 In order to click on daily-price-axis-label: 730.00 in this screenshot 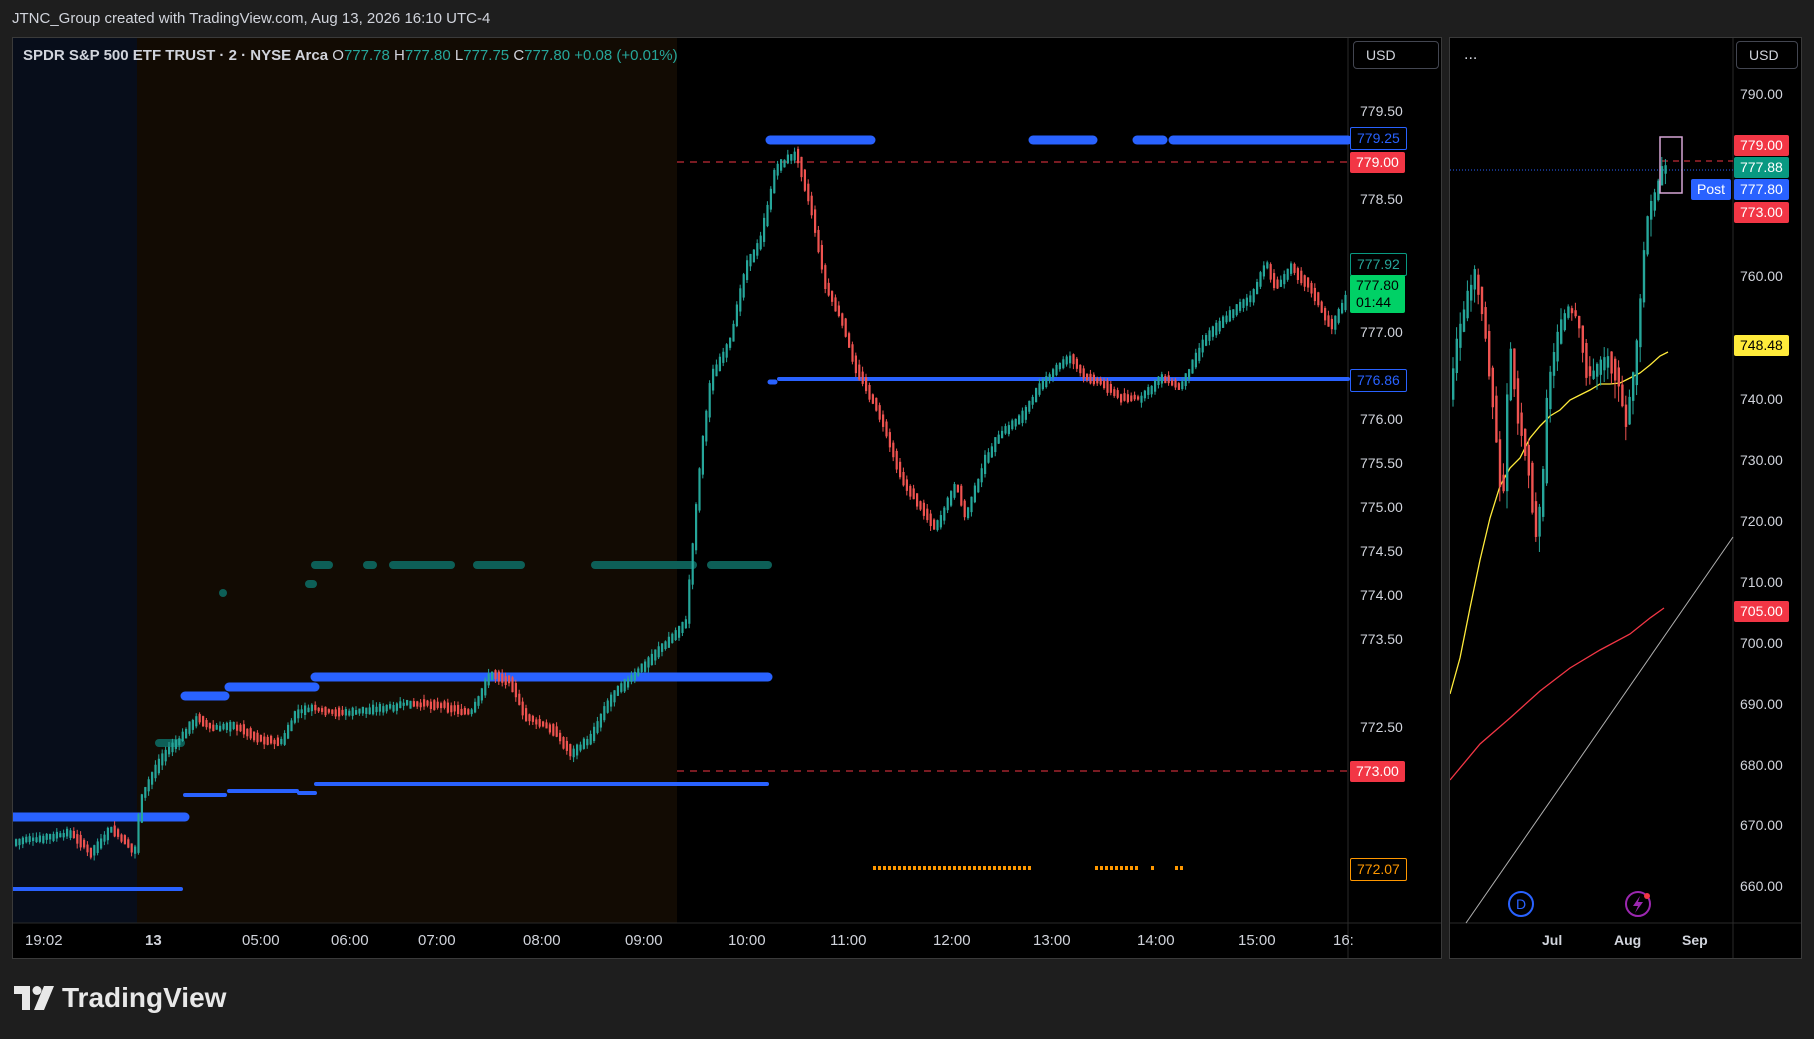, I will do `click(1761, 460)`.